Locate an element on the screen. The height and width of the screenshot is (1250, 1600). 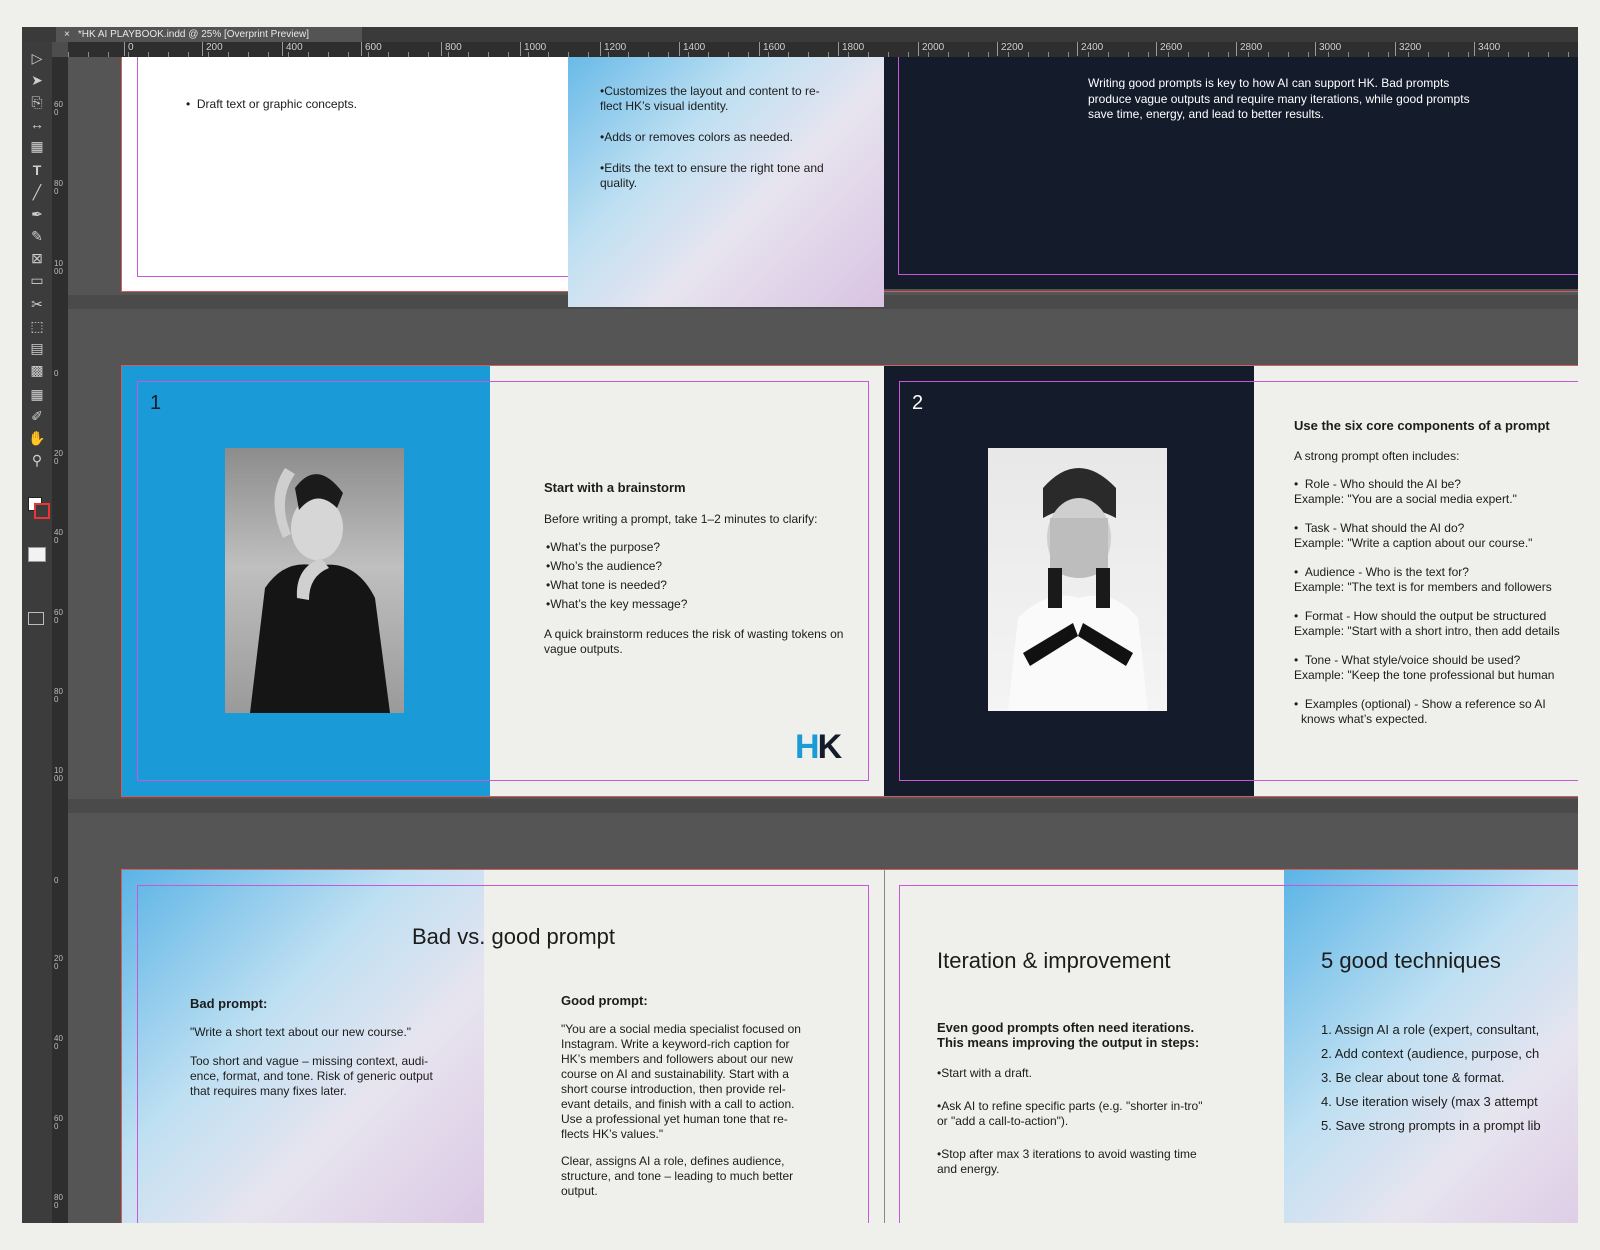
gradient-swatch-tool-icon: ▤ is located at coordinates (37, 348).